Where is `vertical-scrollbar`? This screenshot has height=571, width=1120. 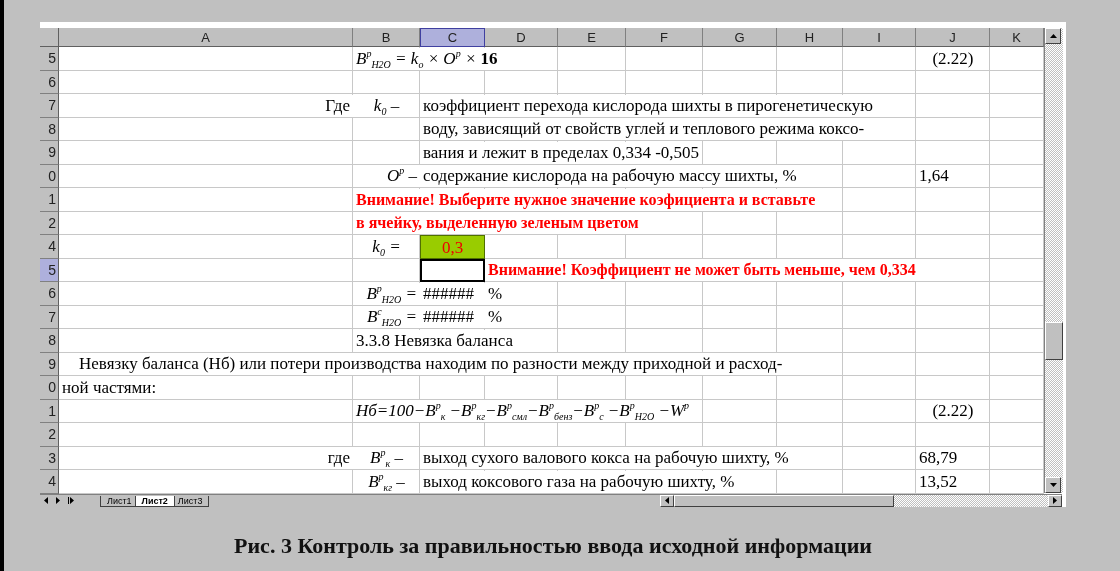 vertical-scrollbar is located at coordinates (1053, 260).